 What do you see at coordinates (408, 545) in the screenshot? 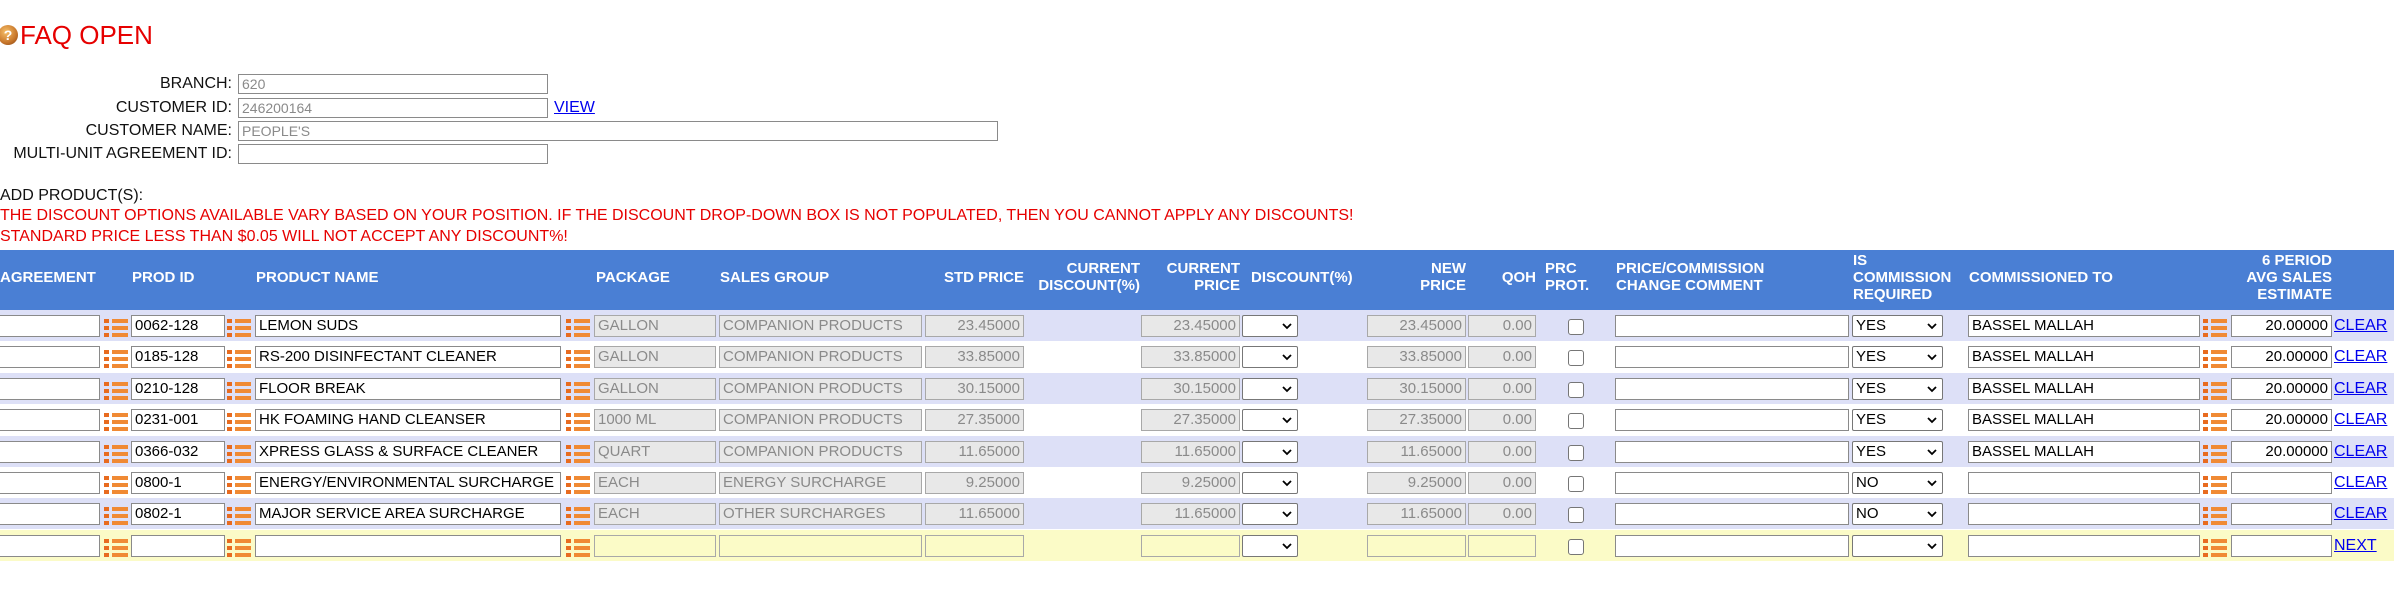
I see `product-name-input` at bounding box center [408, 545].